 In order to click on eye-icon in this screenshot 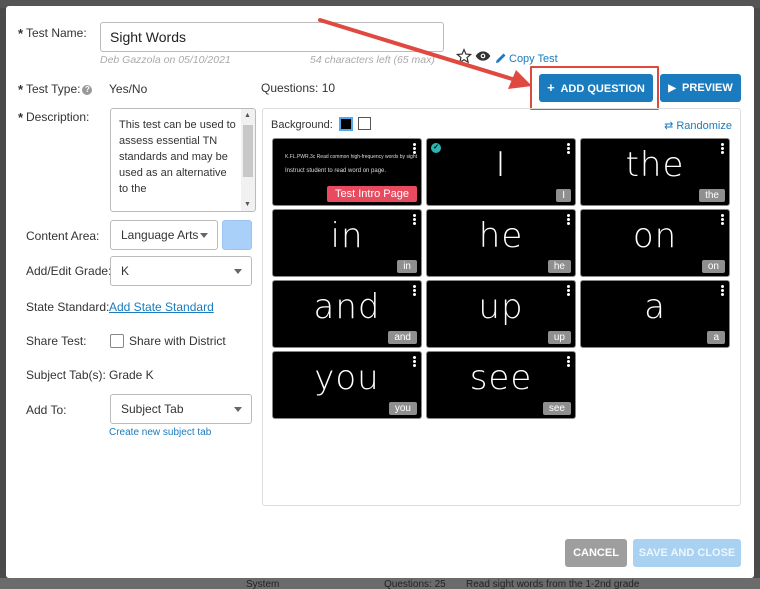, I will do `click(483, 56)`.